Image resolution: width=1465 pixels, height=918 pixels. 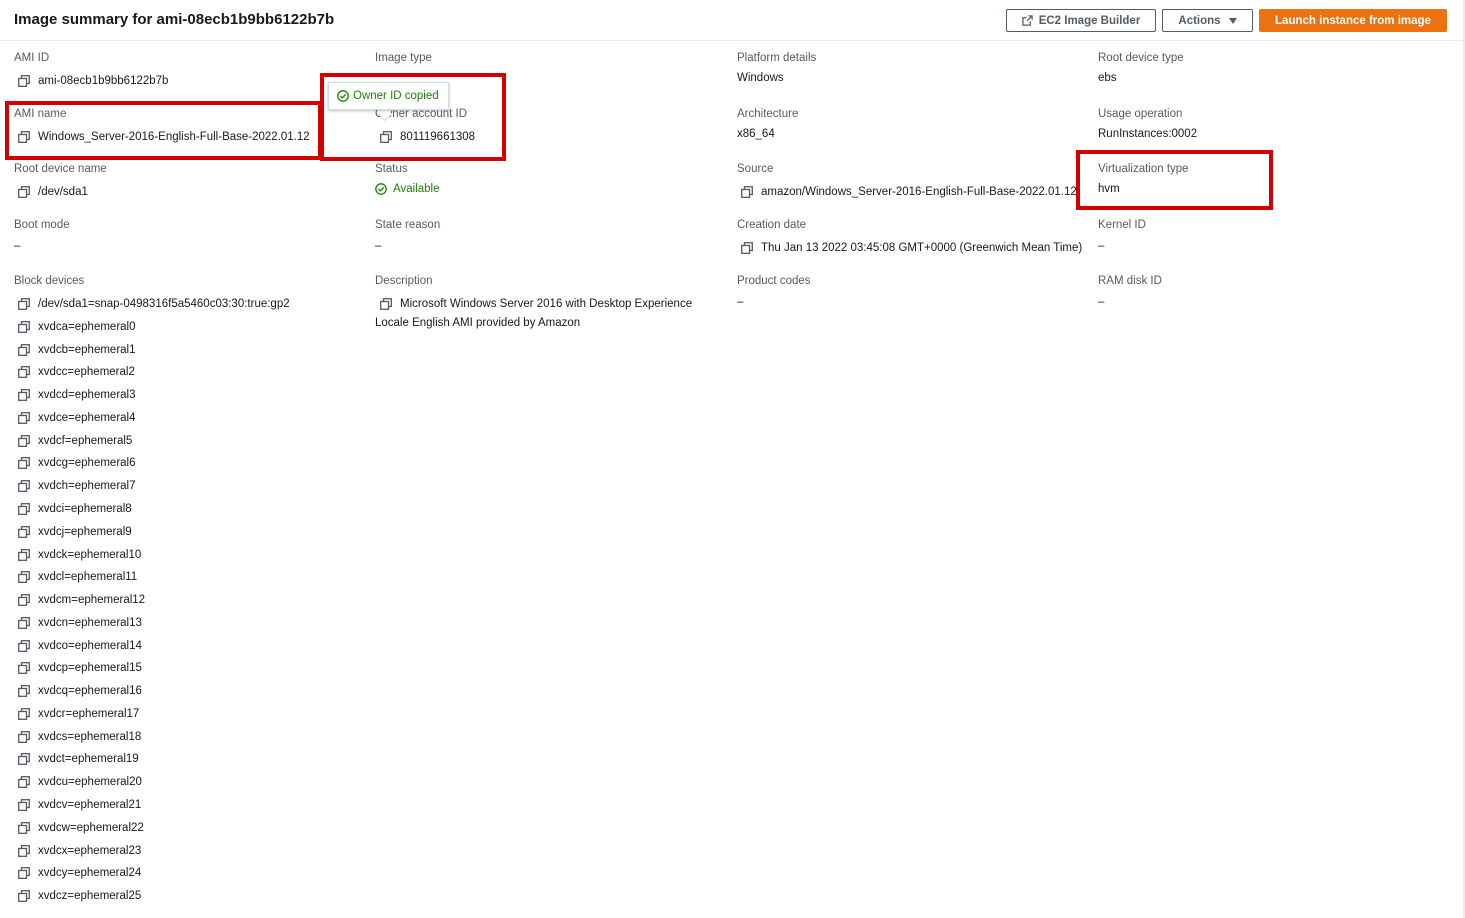 What do you see at coordinates (1109, 189) in the screenshot?
I see `virtualization-type-value: hvm` at bounding box center [1109, 189].